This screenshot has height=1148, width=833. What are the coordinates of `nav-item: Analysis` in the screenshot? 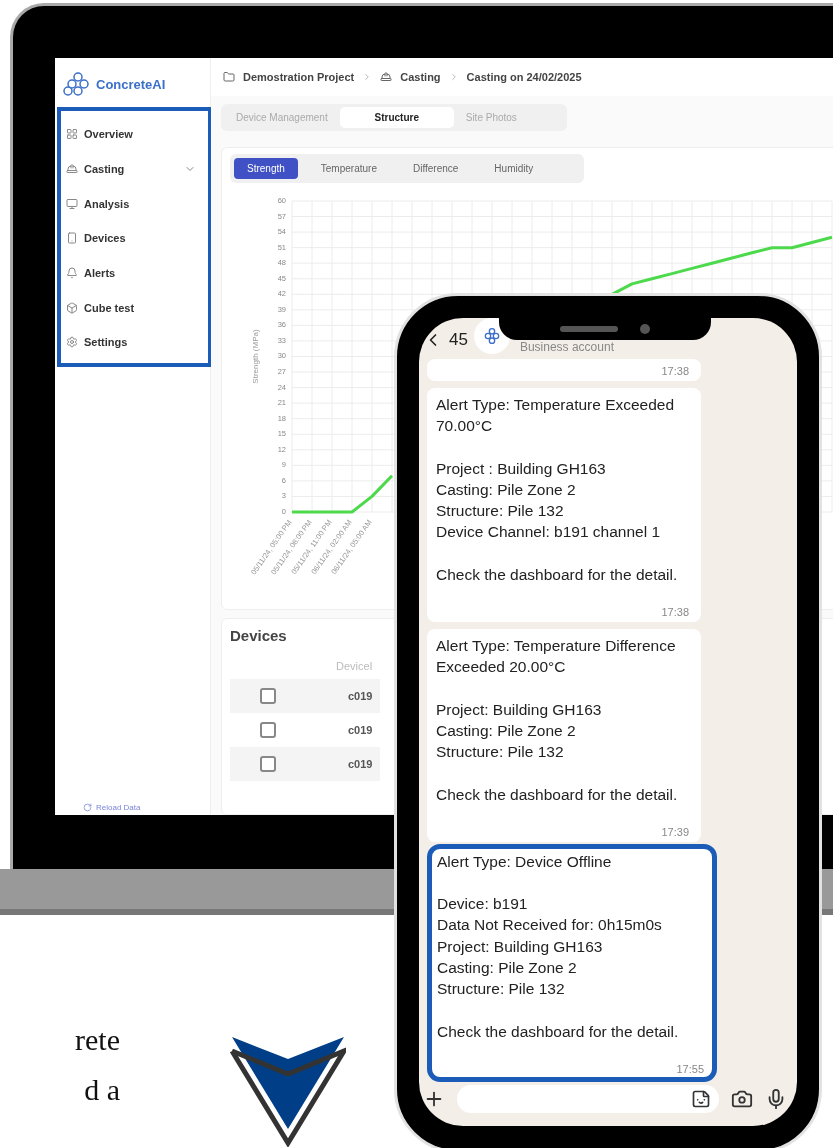 It's located at (137, 204).